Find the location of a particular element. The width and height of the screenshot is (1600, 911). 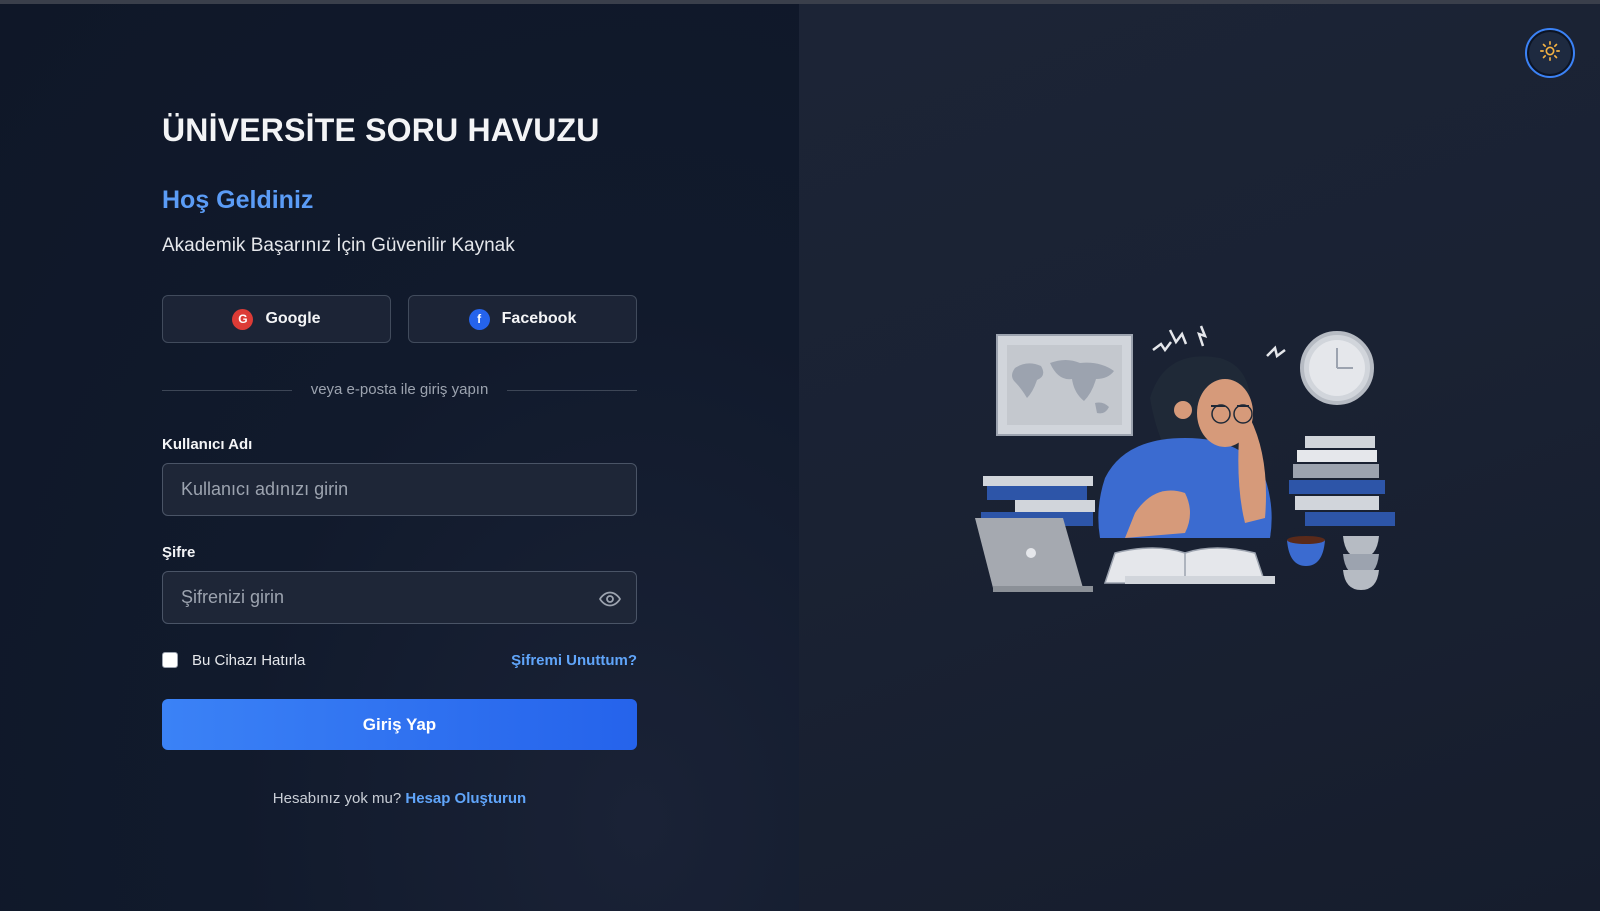

facebook-login-button: f Facebook is located at coordinates (522, 319).